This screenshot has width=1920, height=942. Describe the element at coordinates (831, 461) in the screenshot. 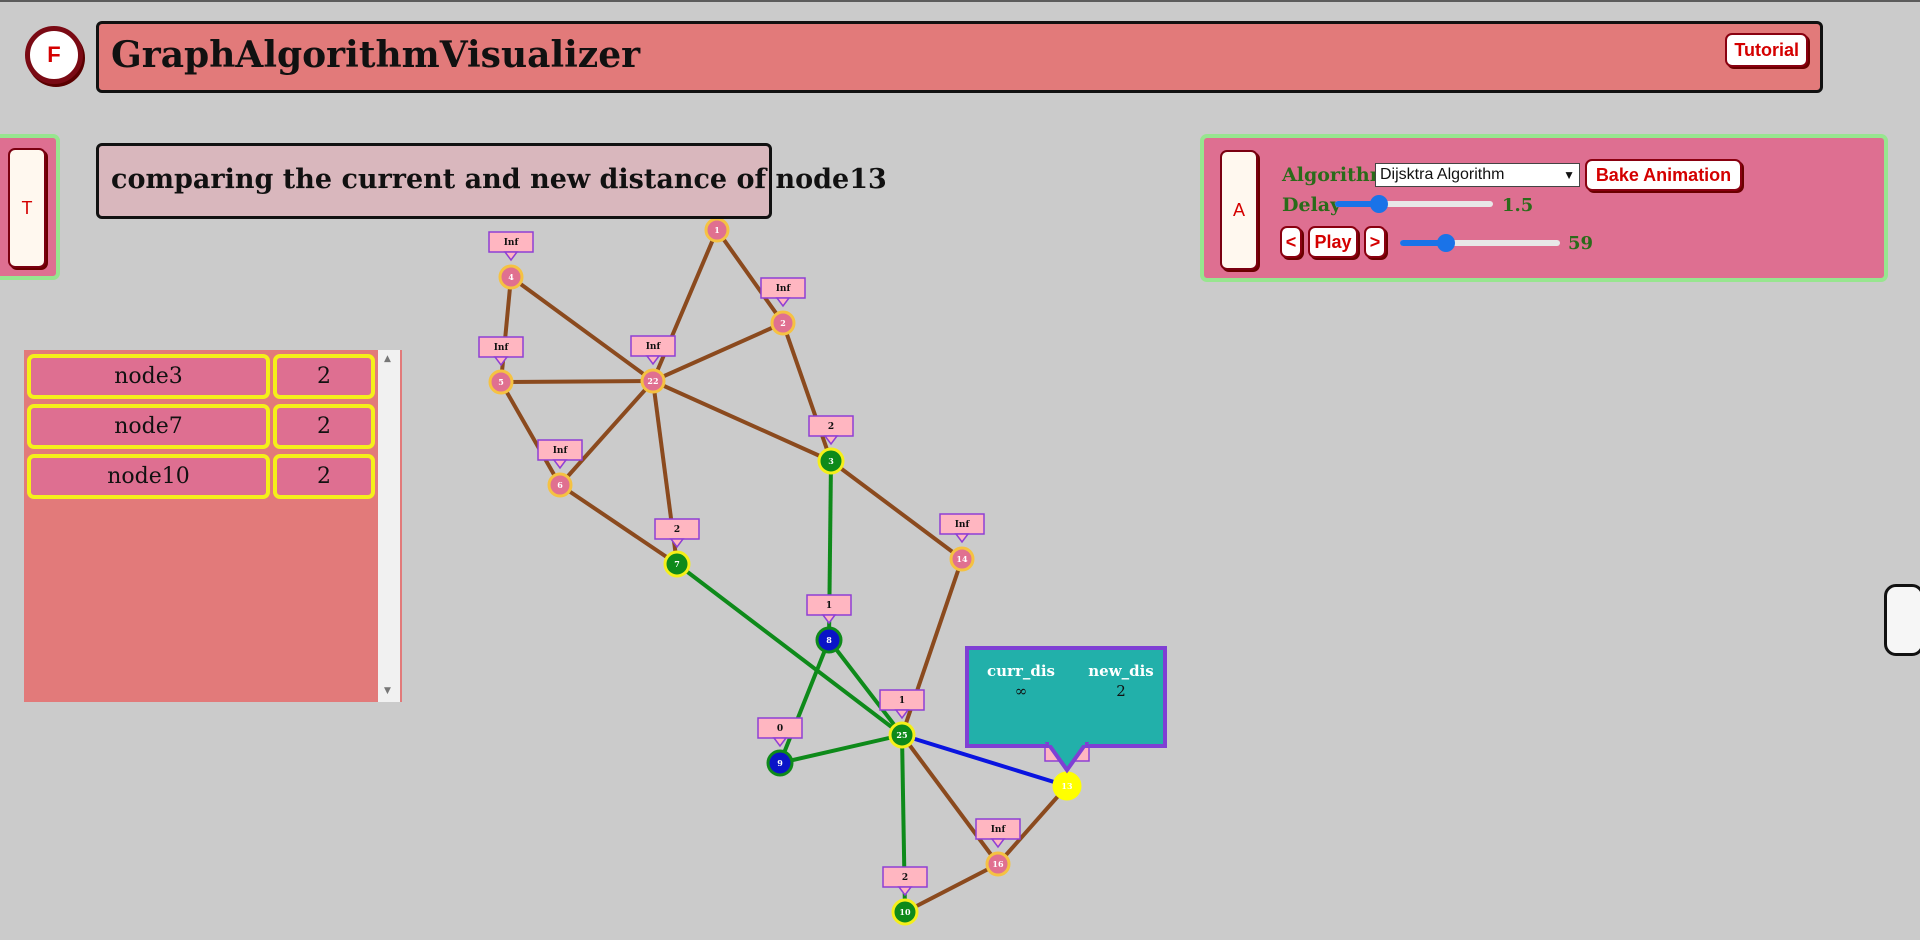

I see `node-id: 3` at that location.